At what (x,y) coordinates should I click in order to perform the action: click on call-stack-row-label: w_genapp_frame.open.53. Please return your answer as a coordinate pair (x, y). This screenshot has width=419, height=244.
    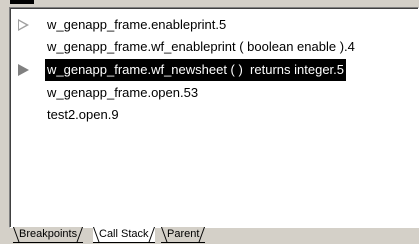
    Looking at the image, I should click on (123, 92).